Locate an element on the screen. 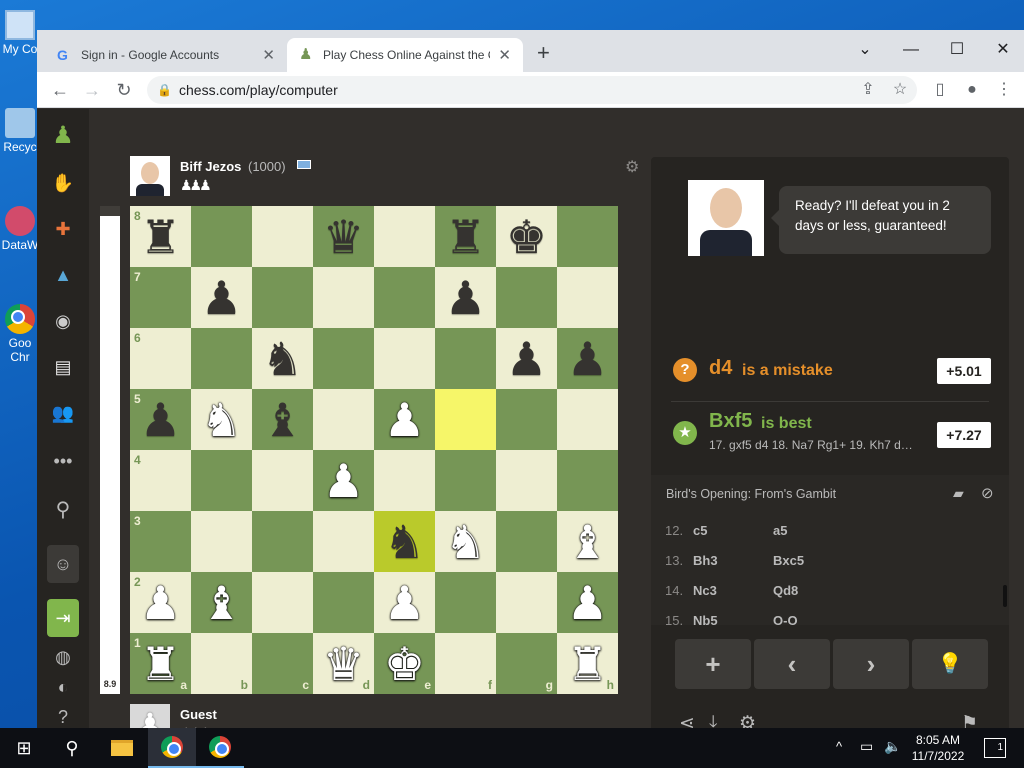  puzzles-icon: ✚ is located at coordinates (63, 229).